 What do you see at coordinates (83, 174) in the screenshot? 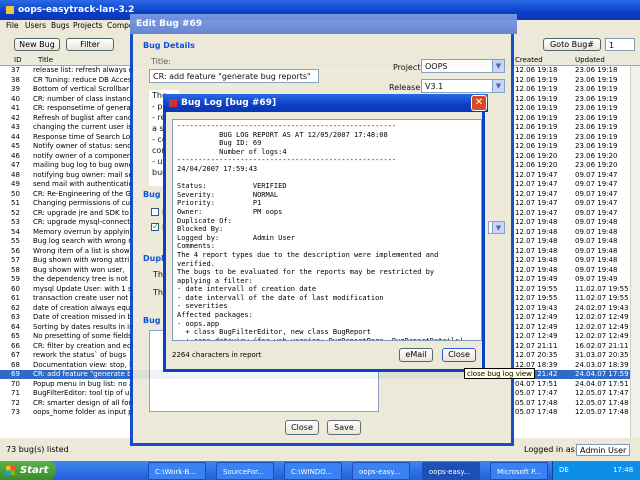
I see `cell-title: notifying bug owner: mail se` at bounding box center [83, 174].